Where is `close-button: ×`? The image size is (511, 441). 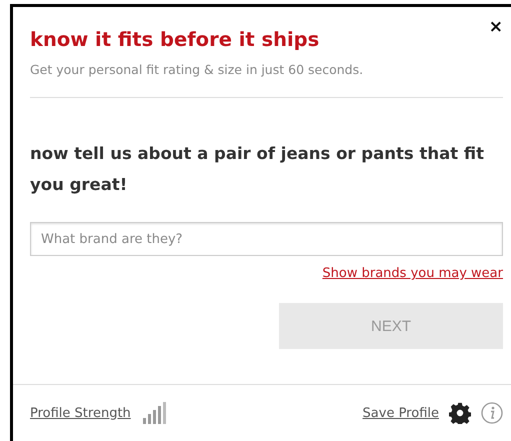
close-button: × is located at coordinates (495, 27).